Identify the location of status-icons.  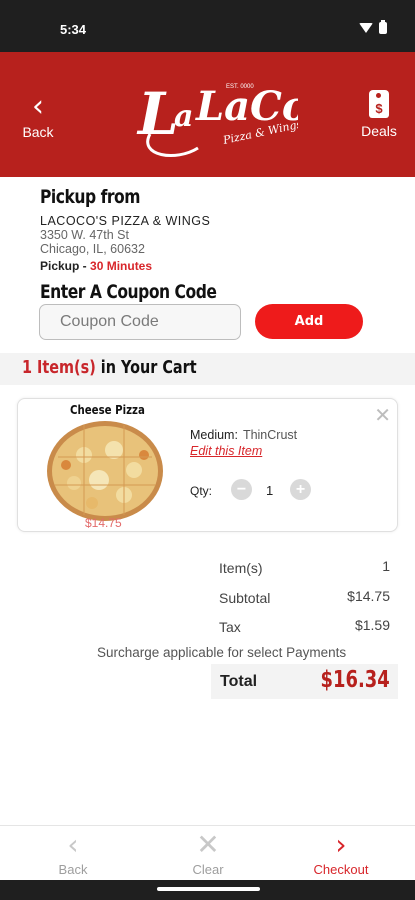
(373, 27).